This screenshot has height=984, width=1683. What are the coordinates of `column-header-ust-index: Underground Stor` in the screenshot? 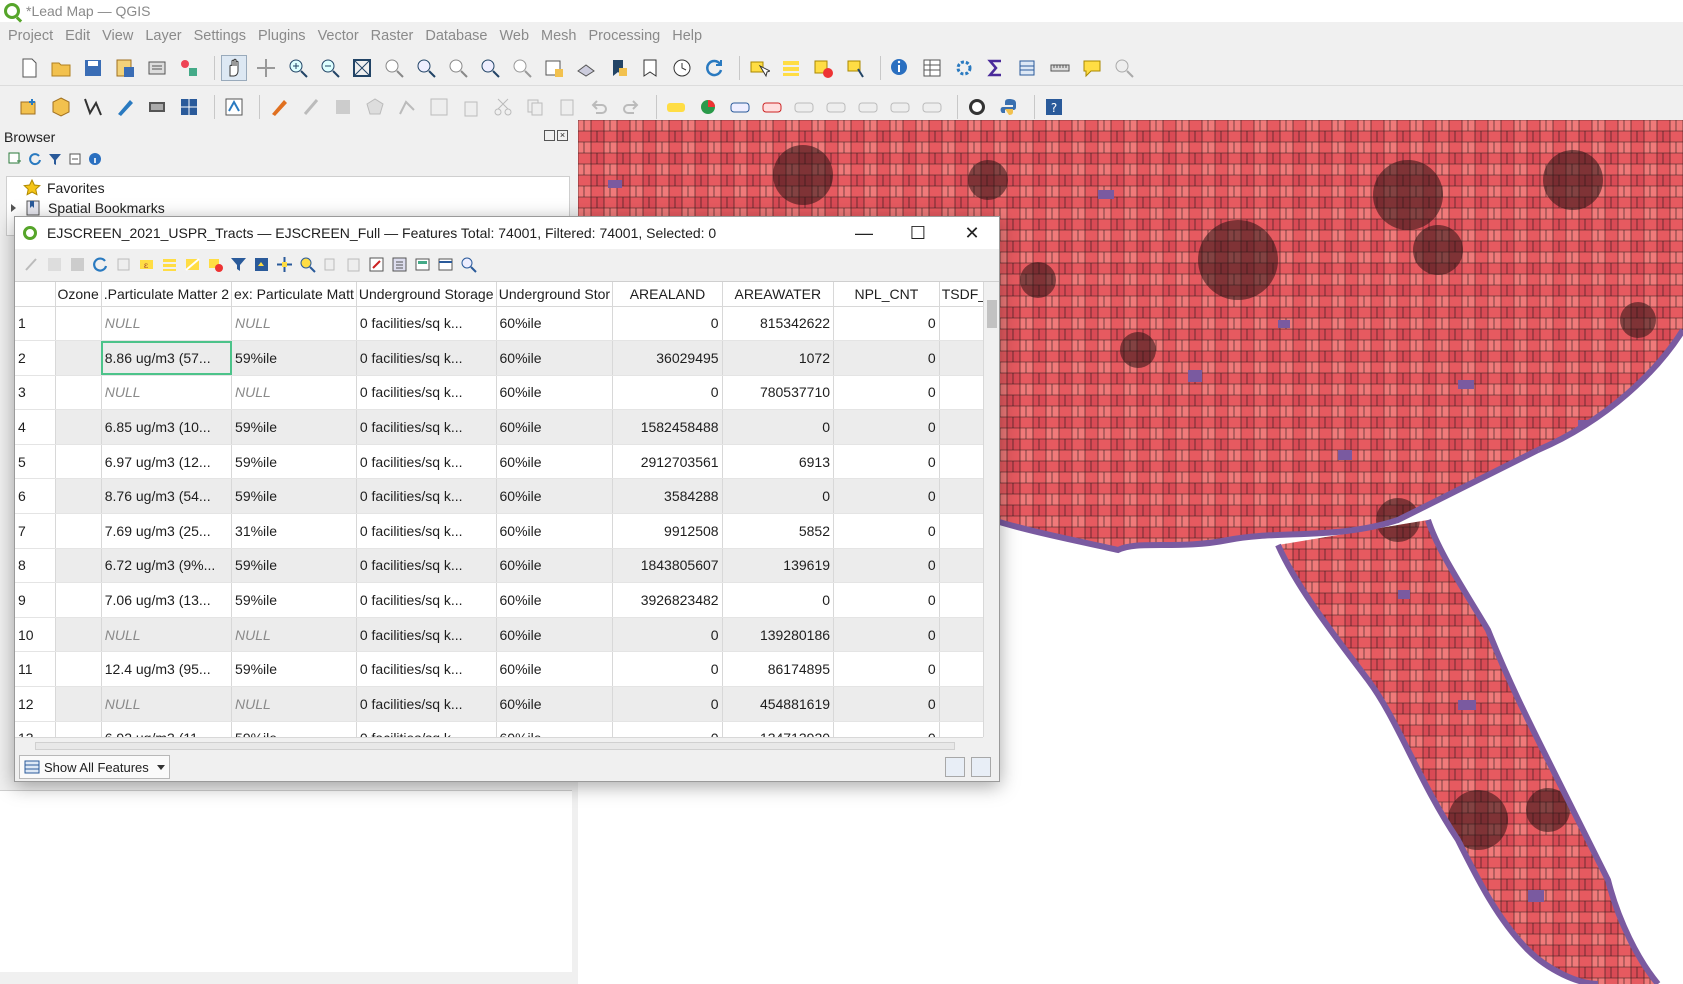 It's located at (555, 294).